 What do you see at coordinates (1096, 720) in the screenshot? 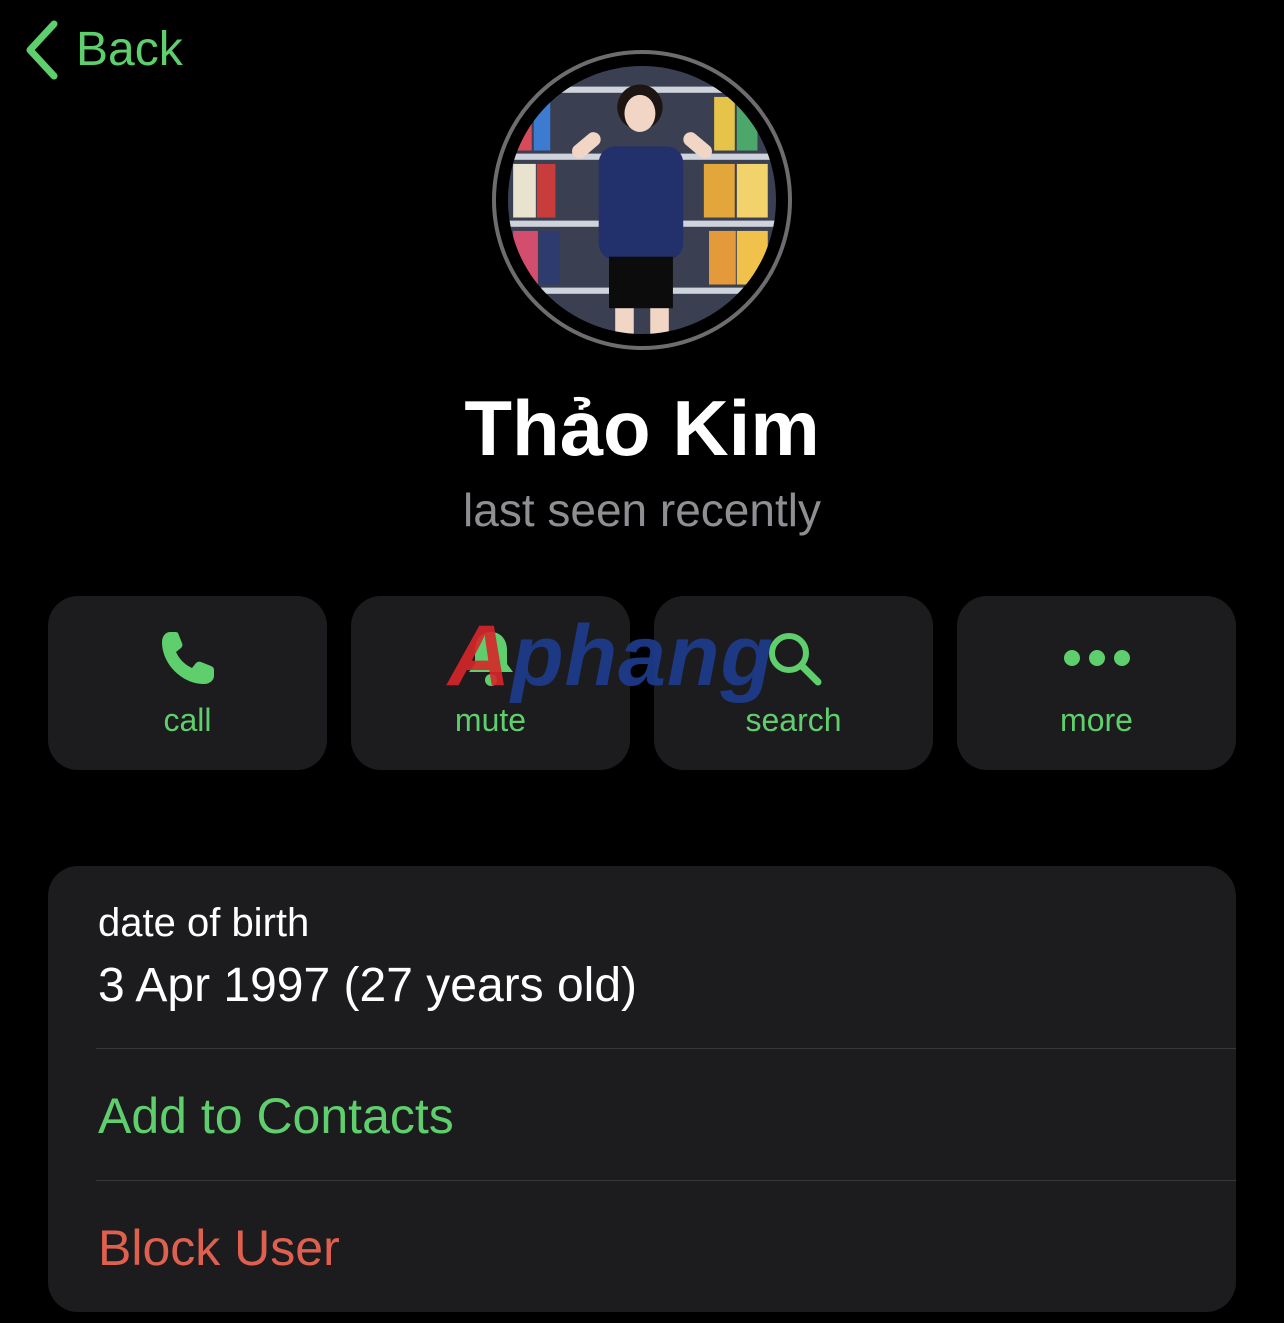
I see `more-label: more` at bounding box center [1096, 720].